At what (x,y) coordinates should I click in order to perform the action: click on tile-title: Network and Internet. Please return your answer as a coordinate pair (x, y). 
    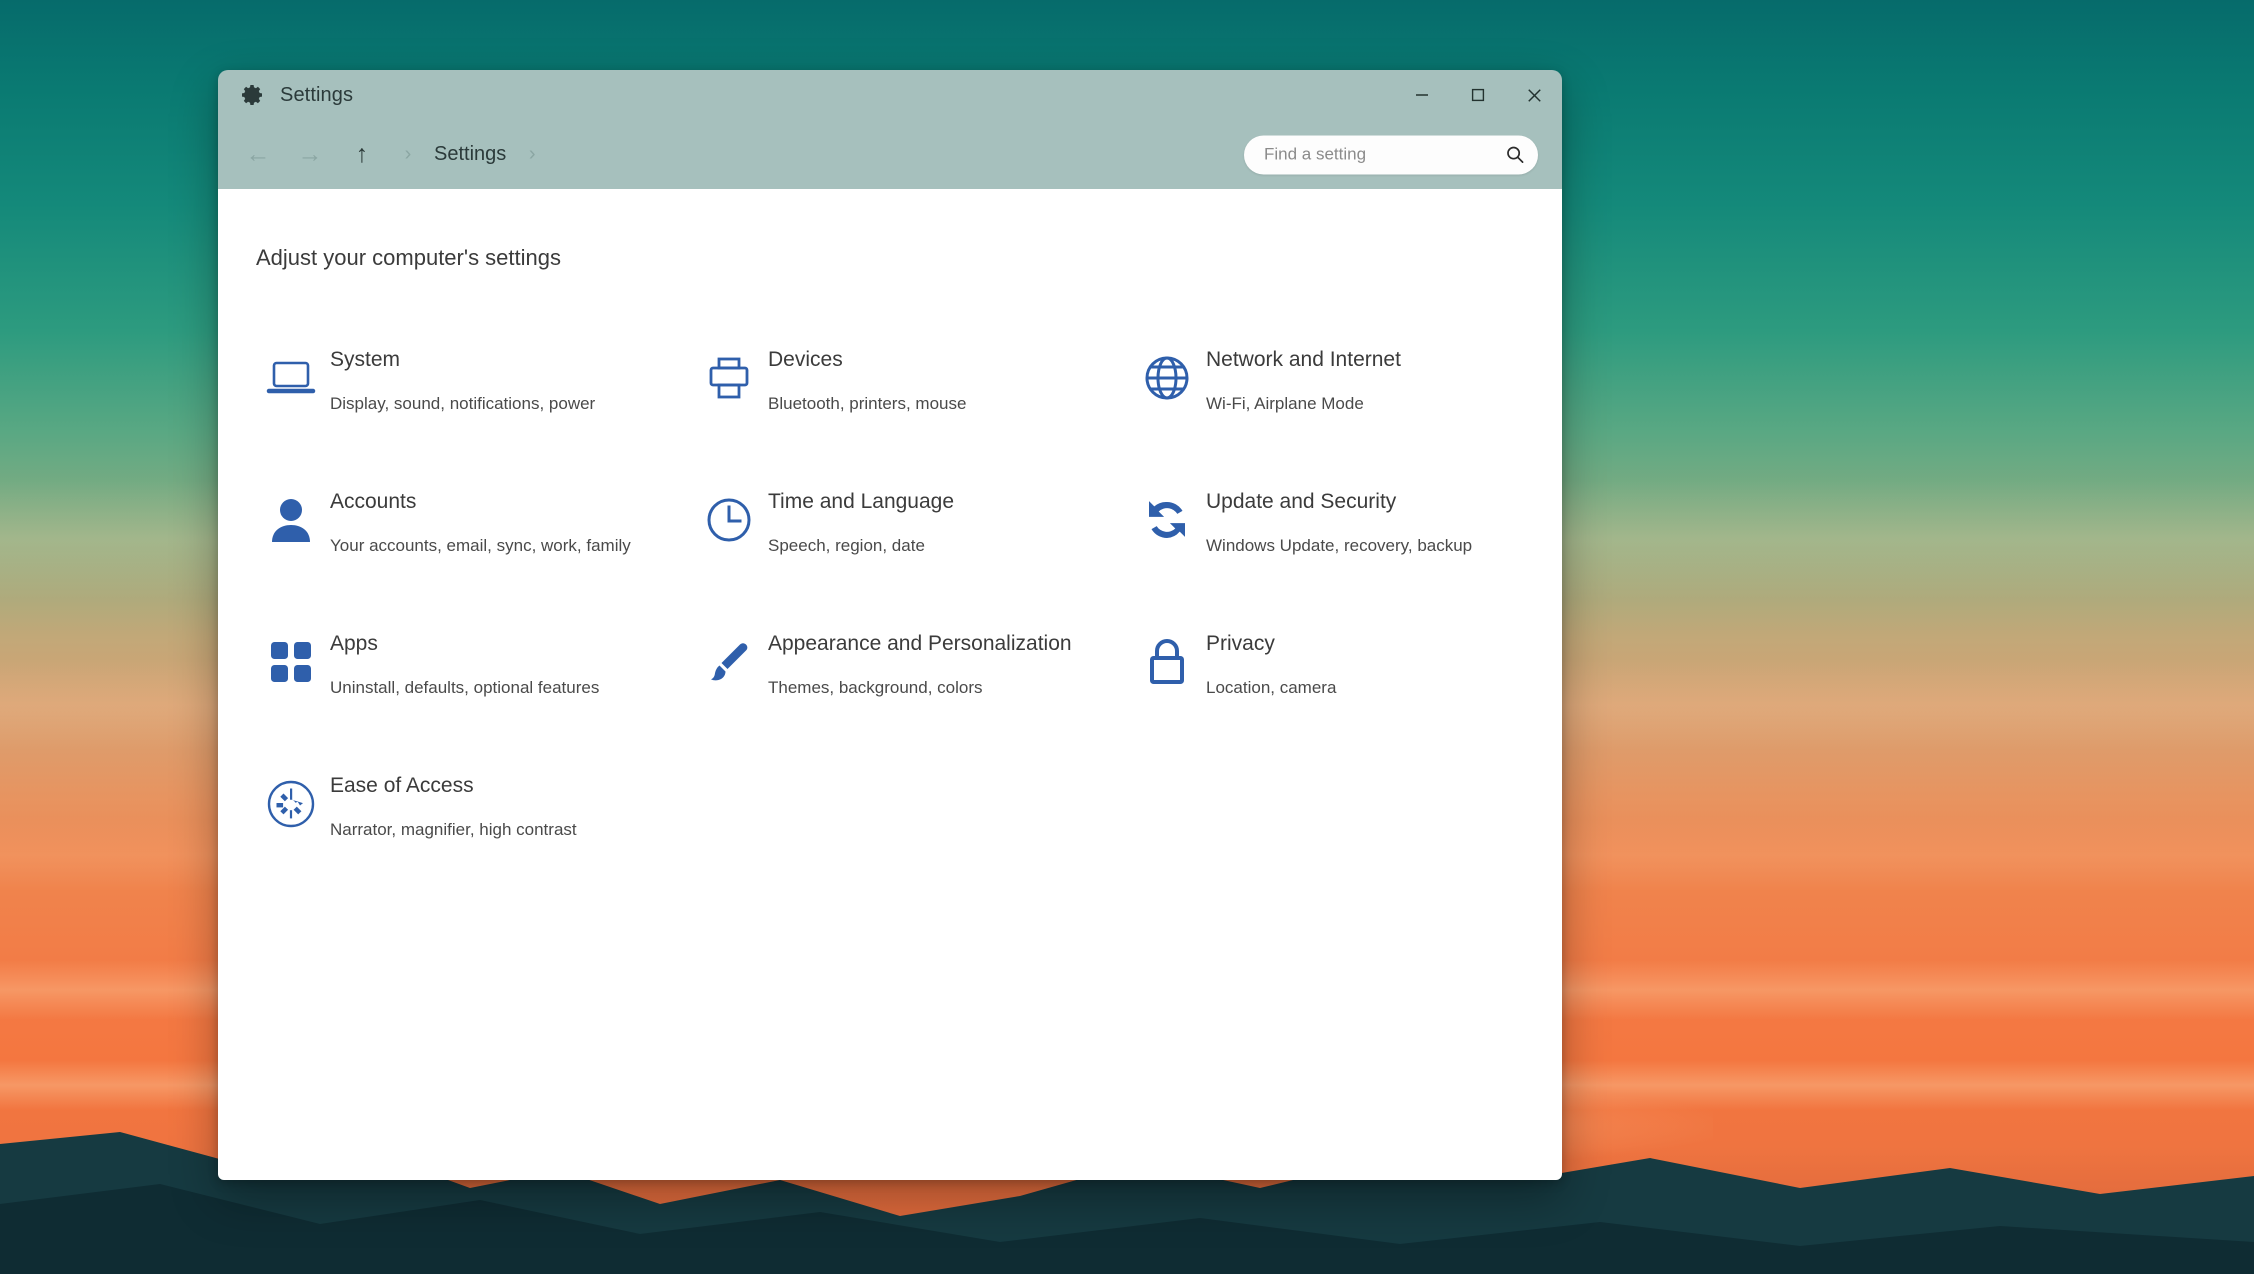
    Looking at the image, I should click on (1303, 359).